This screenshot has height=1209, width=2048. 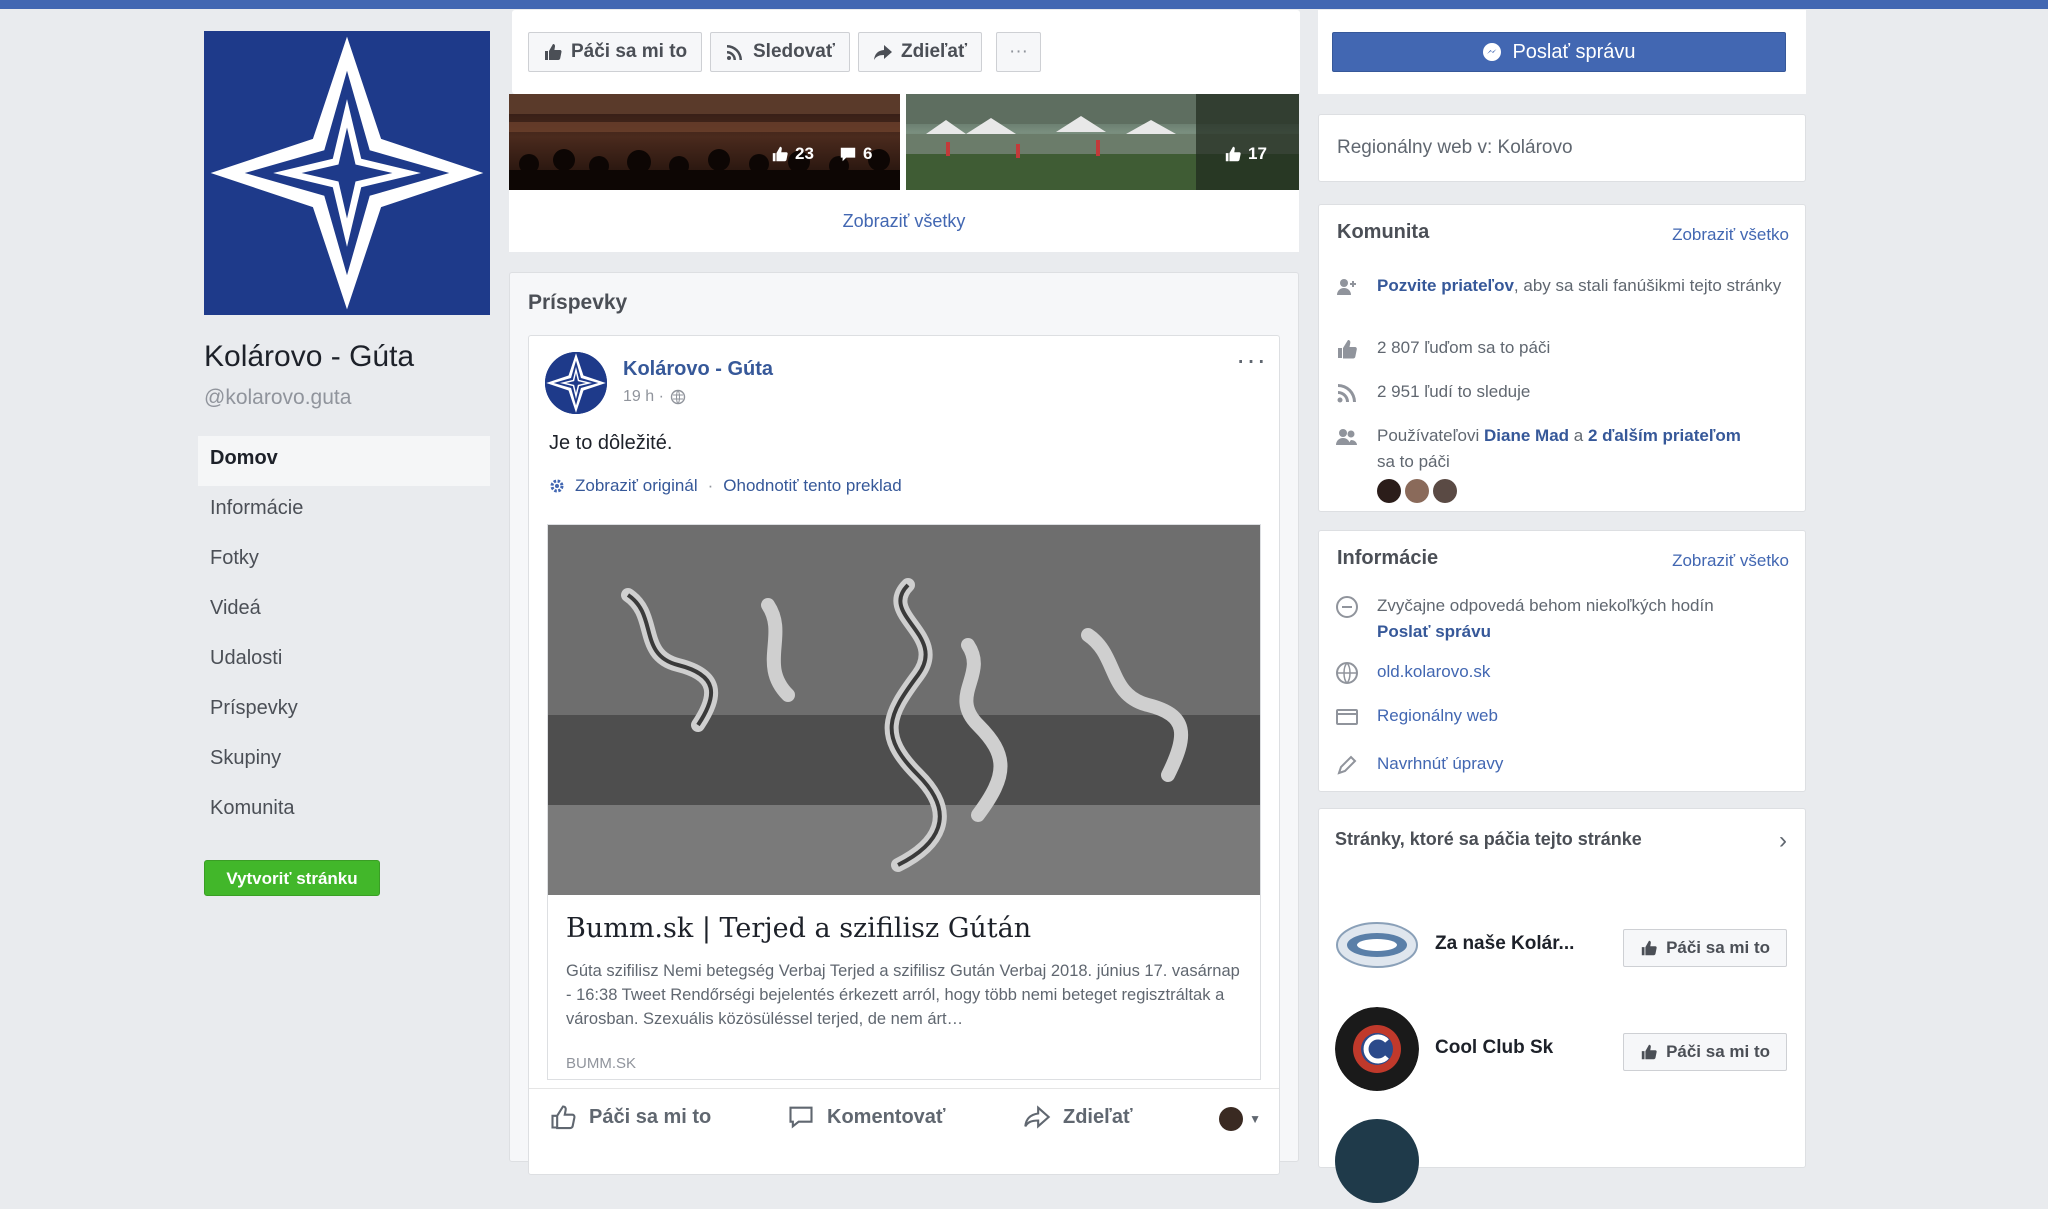 I want to click on profile-picture, so click(x=347, y=173).